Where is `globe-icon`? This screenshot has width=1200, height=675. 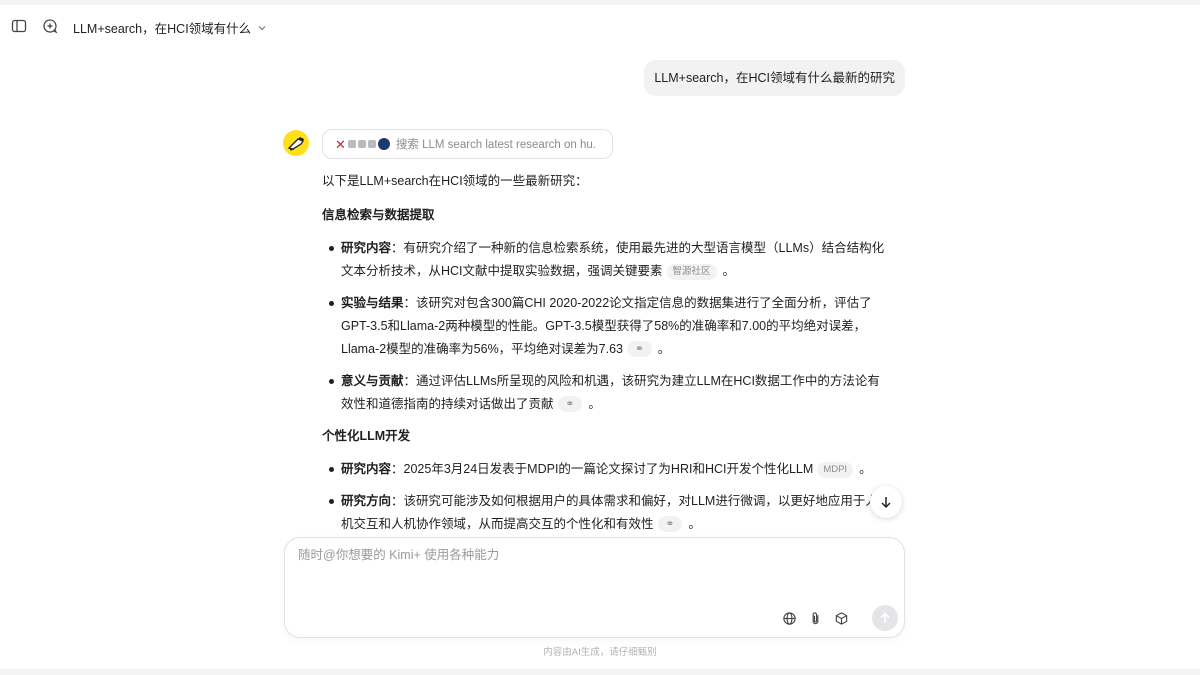
globe-icon is located at coordinates (789, 618).